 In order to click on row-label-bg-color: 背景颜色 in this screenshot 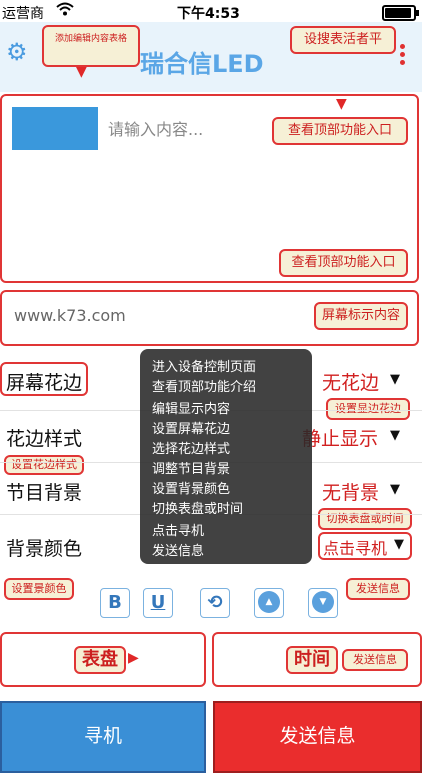, I will do `click(44, 549)`.